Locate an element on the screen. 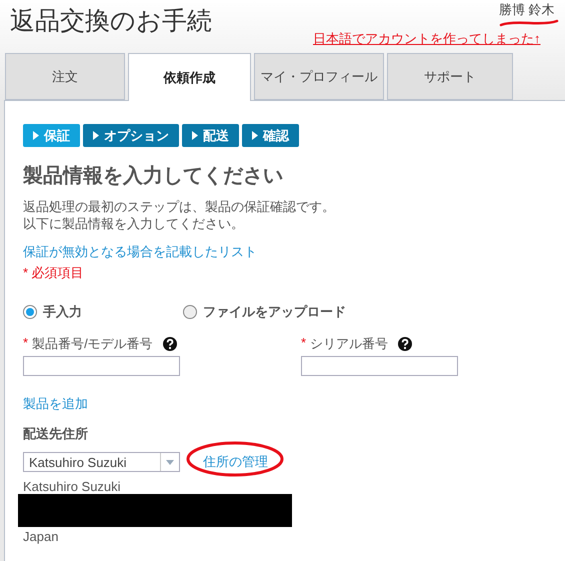 This screenshot has width=565, height=561. required-note: * 必須項目 is located at coordinates (54, 273).